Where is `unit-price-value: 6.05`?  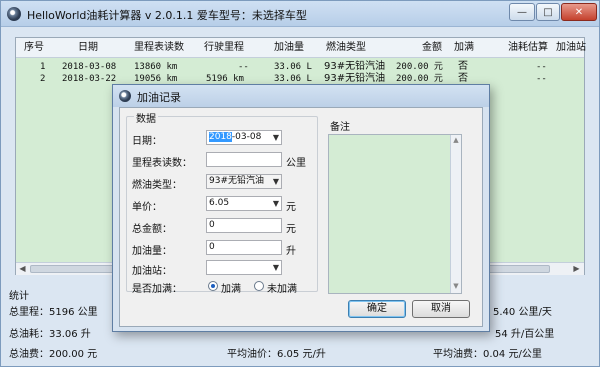 unit-price-value: 6.05 is located at coordinates (219, 203).